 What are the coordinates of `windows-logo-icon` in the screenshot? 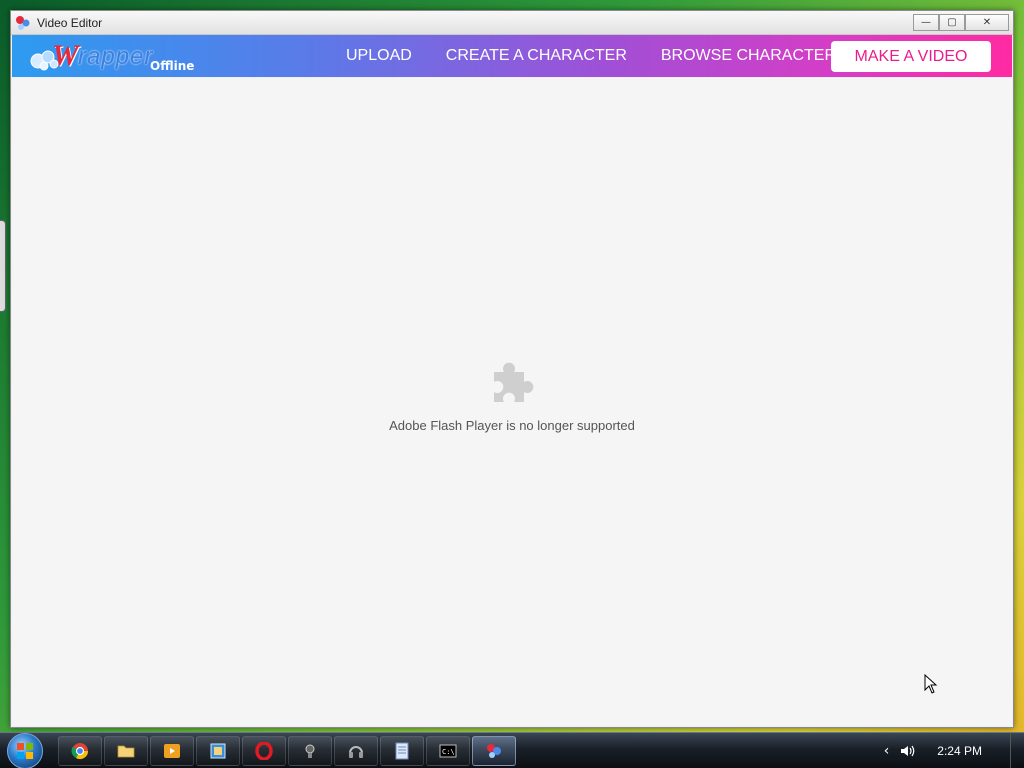 It's located at (25, 750).